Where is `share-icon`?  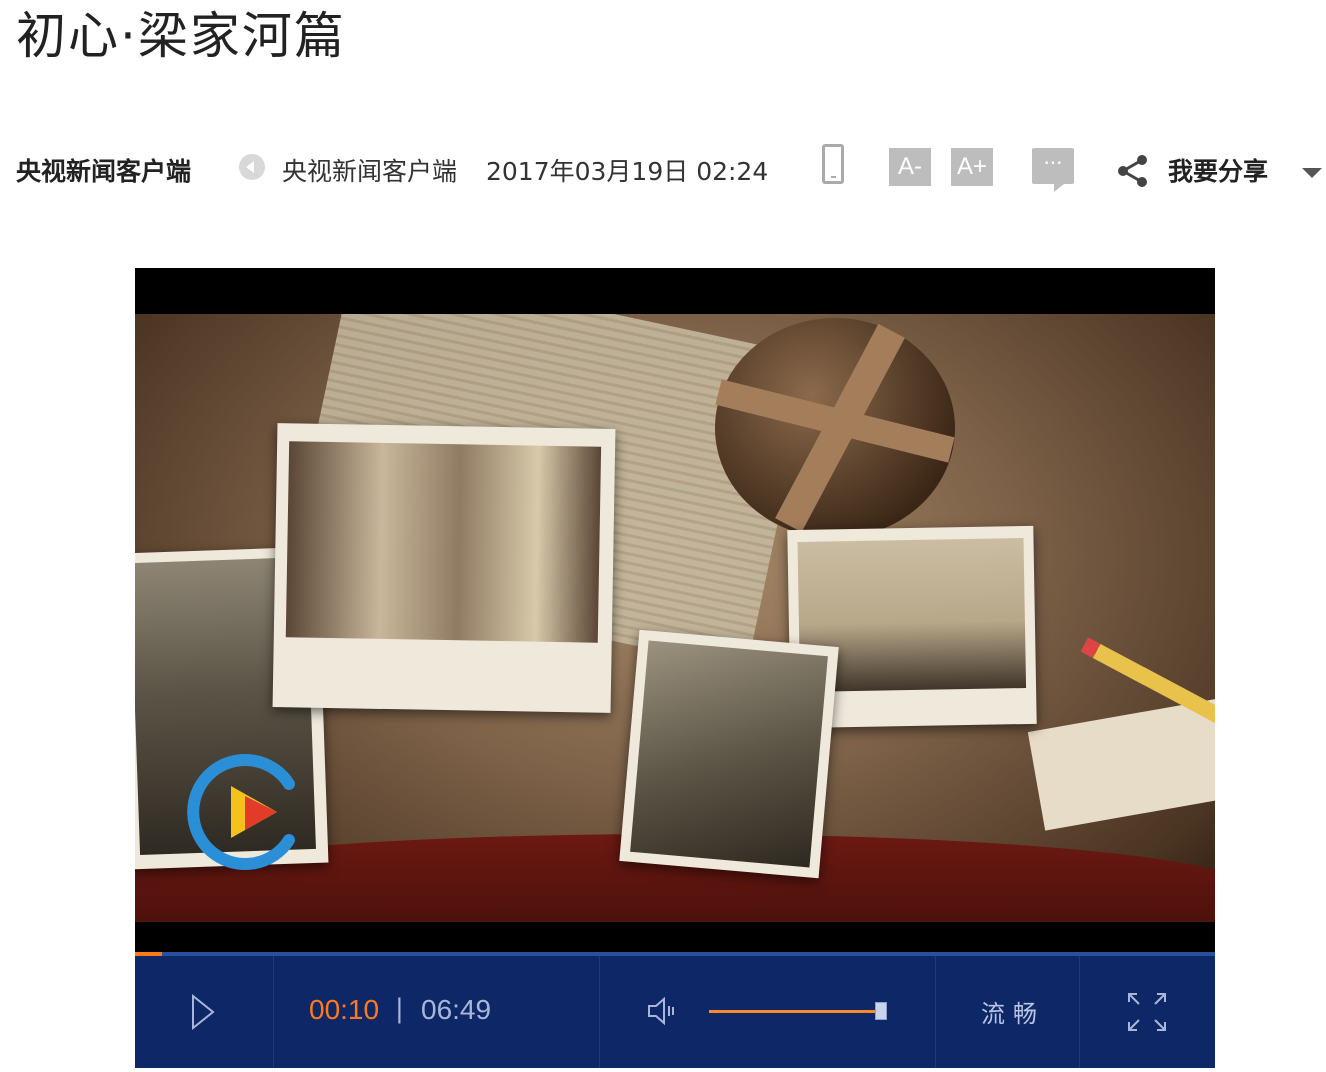
share-icon is located at coordinates (1132, 171).